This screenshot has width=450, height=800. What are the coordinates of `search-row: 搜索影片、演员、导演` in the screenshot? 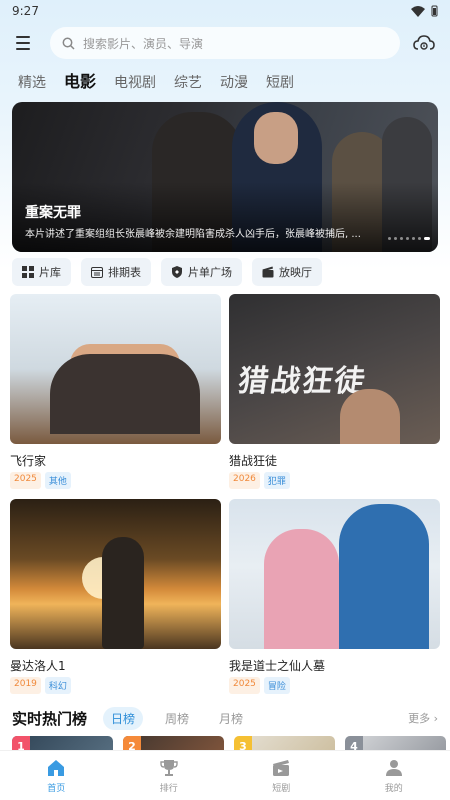 It's located at (225, 43).